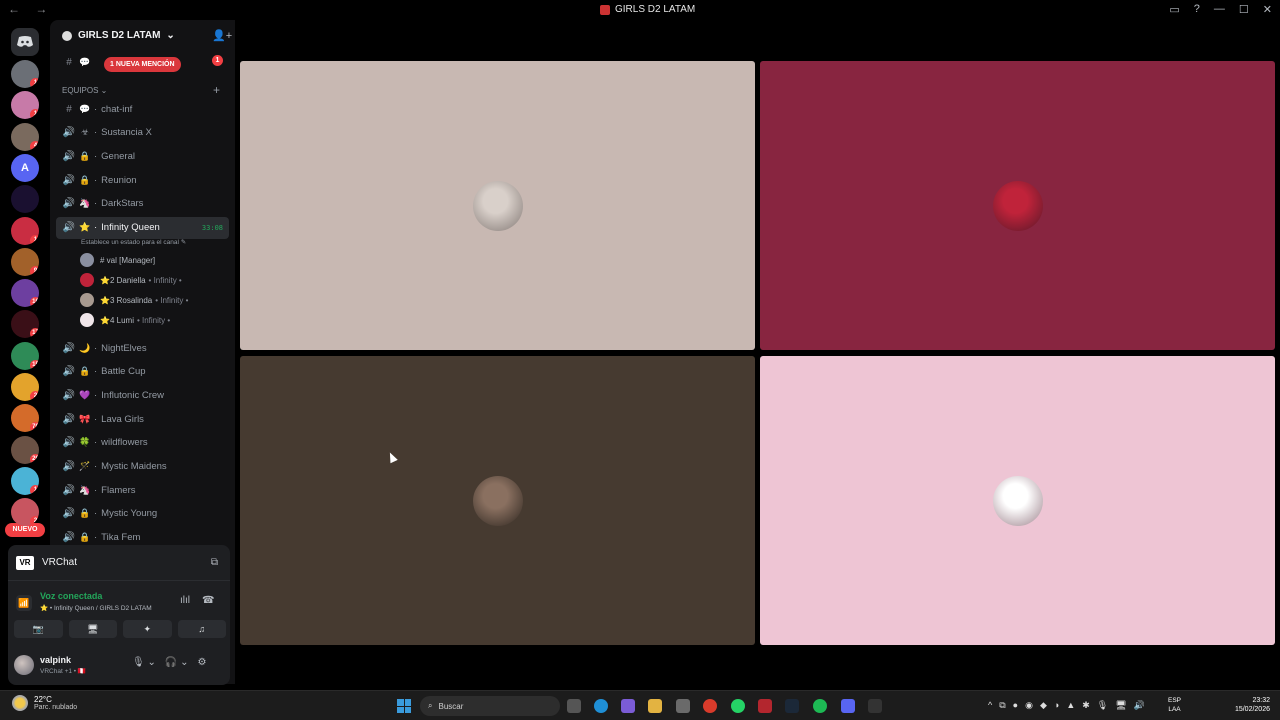 The height and width of the screenshot is (720, 1280). What do you see at coordinates (84, 90) in the screenshot?
I see `category-header: EQUIPOS ⌄` at bounding box center [84, 90].